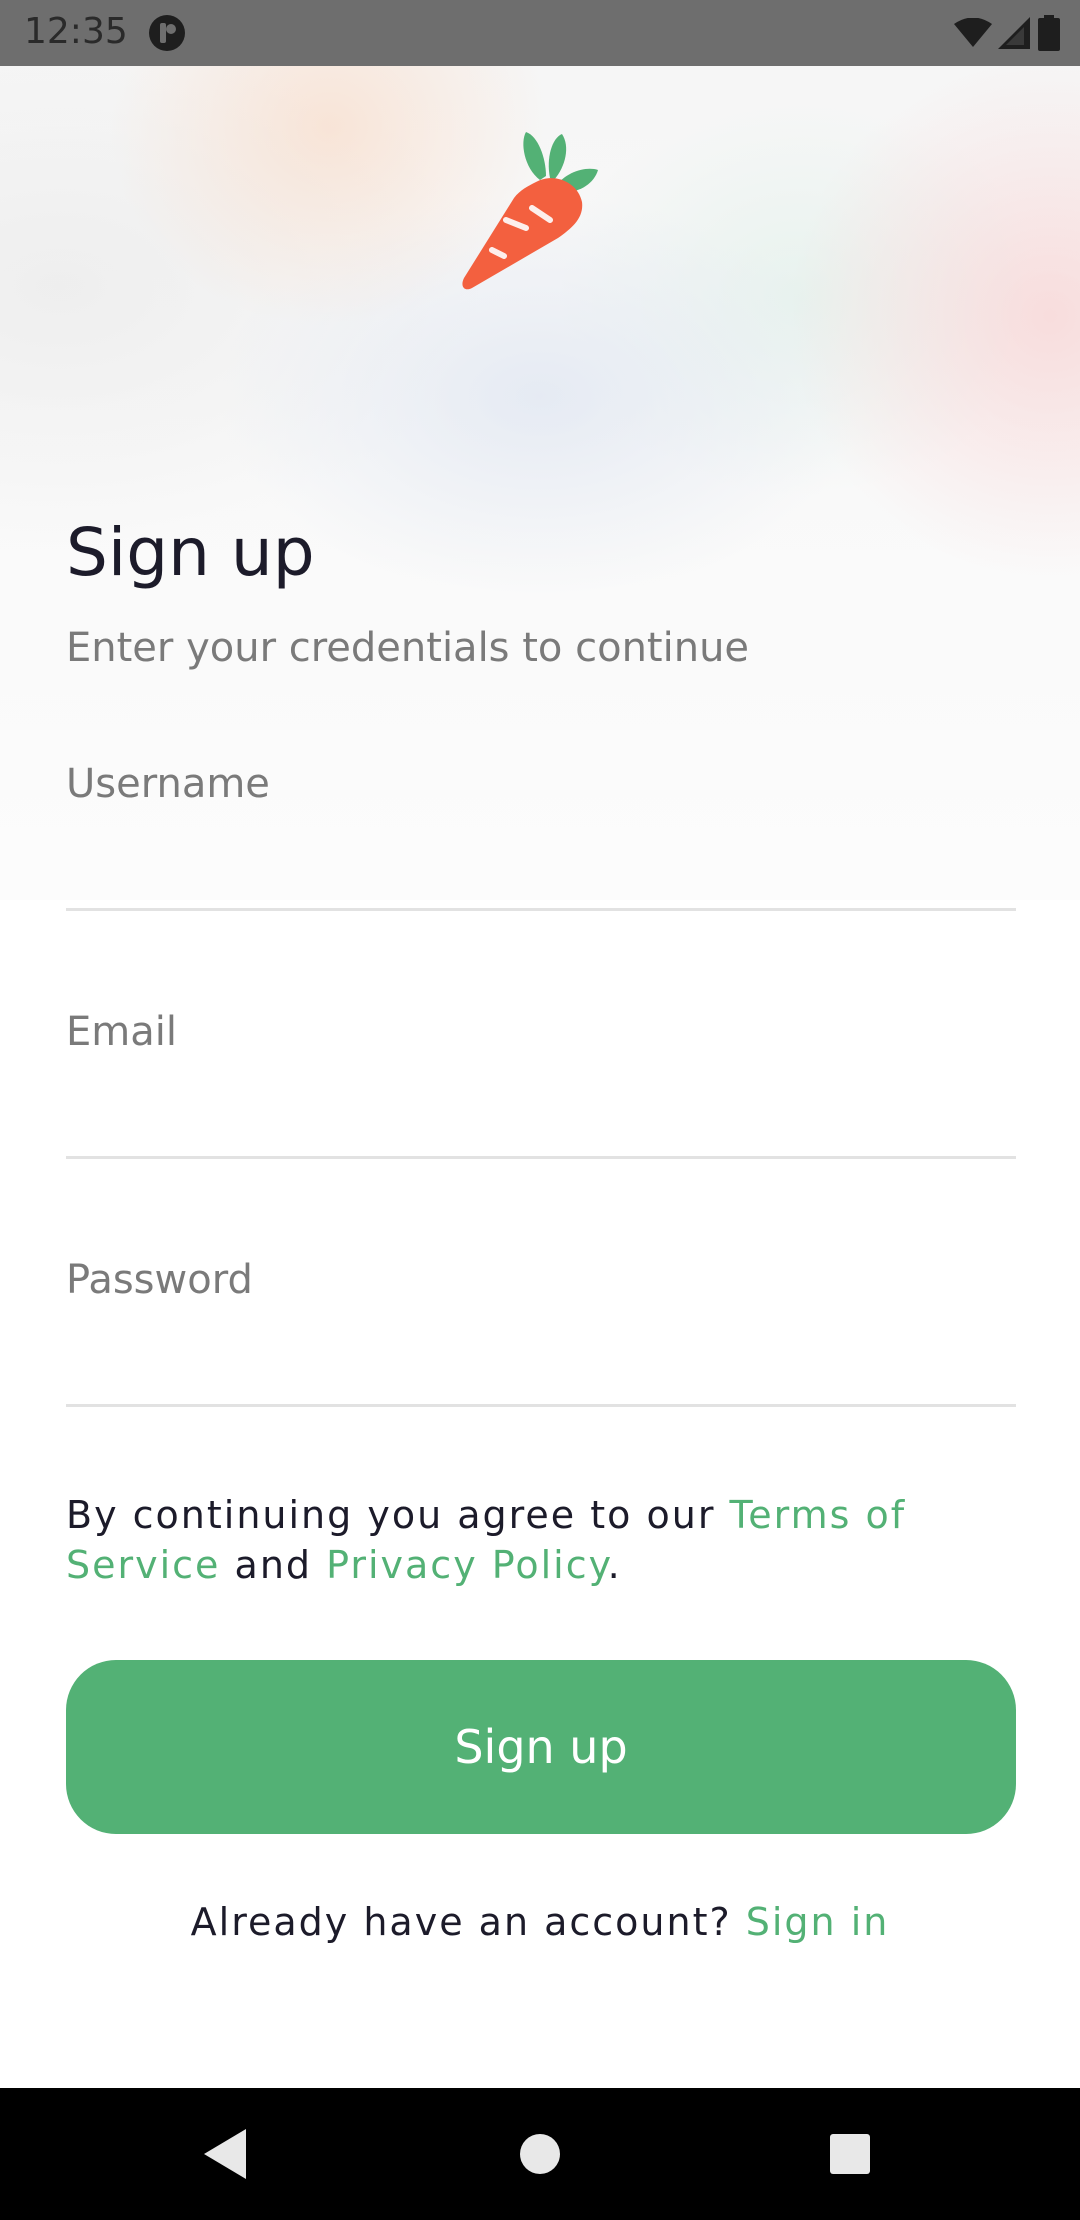 The width and height of the screenshot is (1080, 2220). I want to click on page-subtitle: Enter your credentials to continue, so click(408, 648).